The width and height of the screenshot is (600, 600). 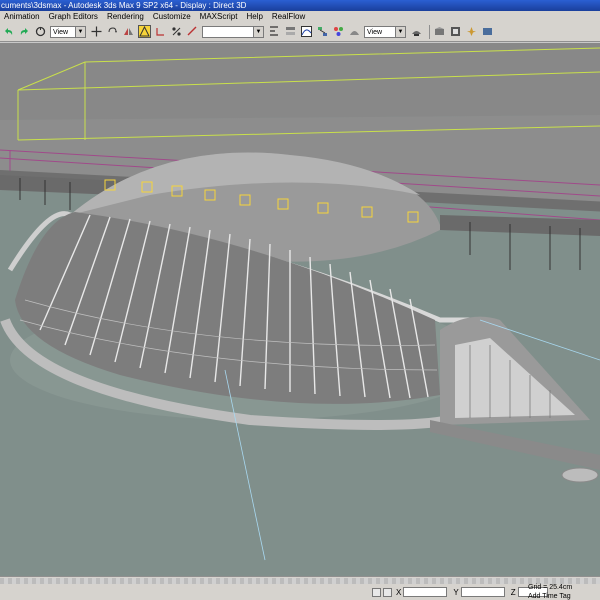 What do you see at coordinates (399, 592) in the screenshot?
I see `x-label: X` at bounding box center [399, 592].